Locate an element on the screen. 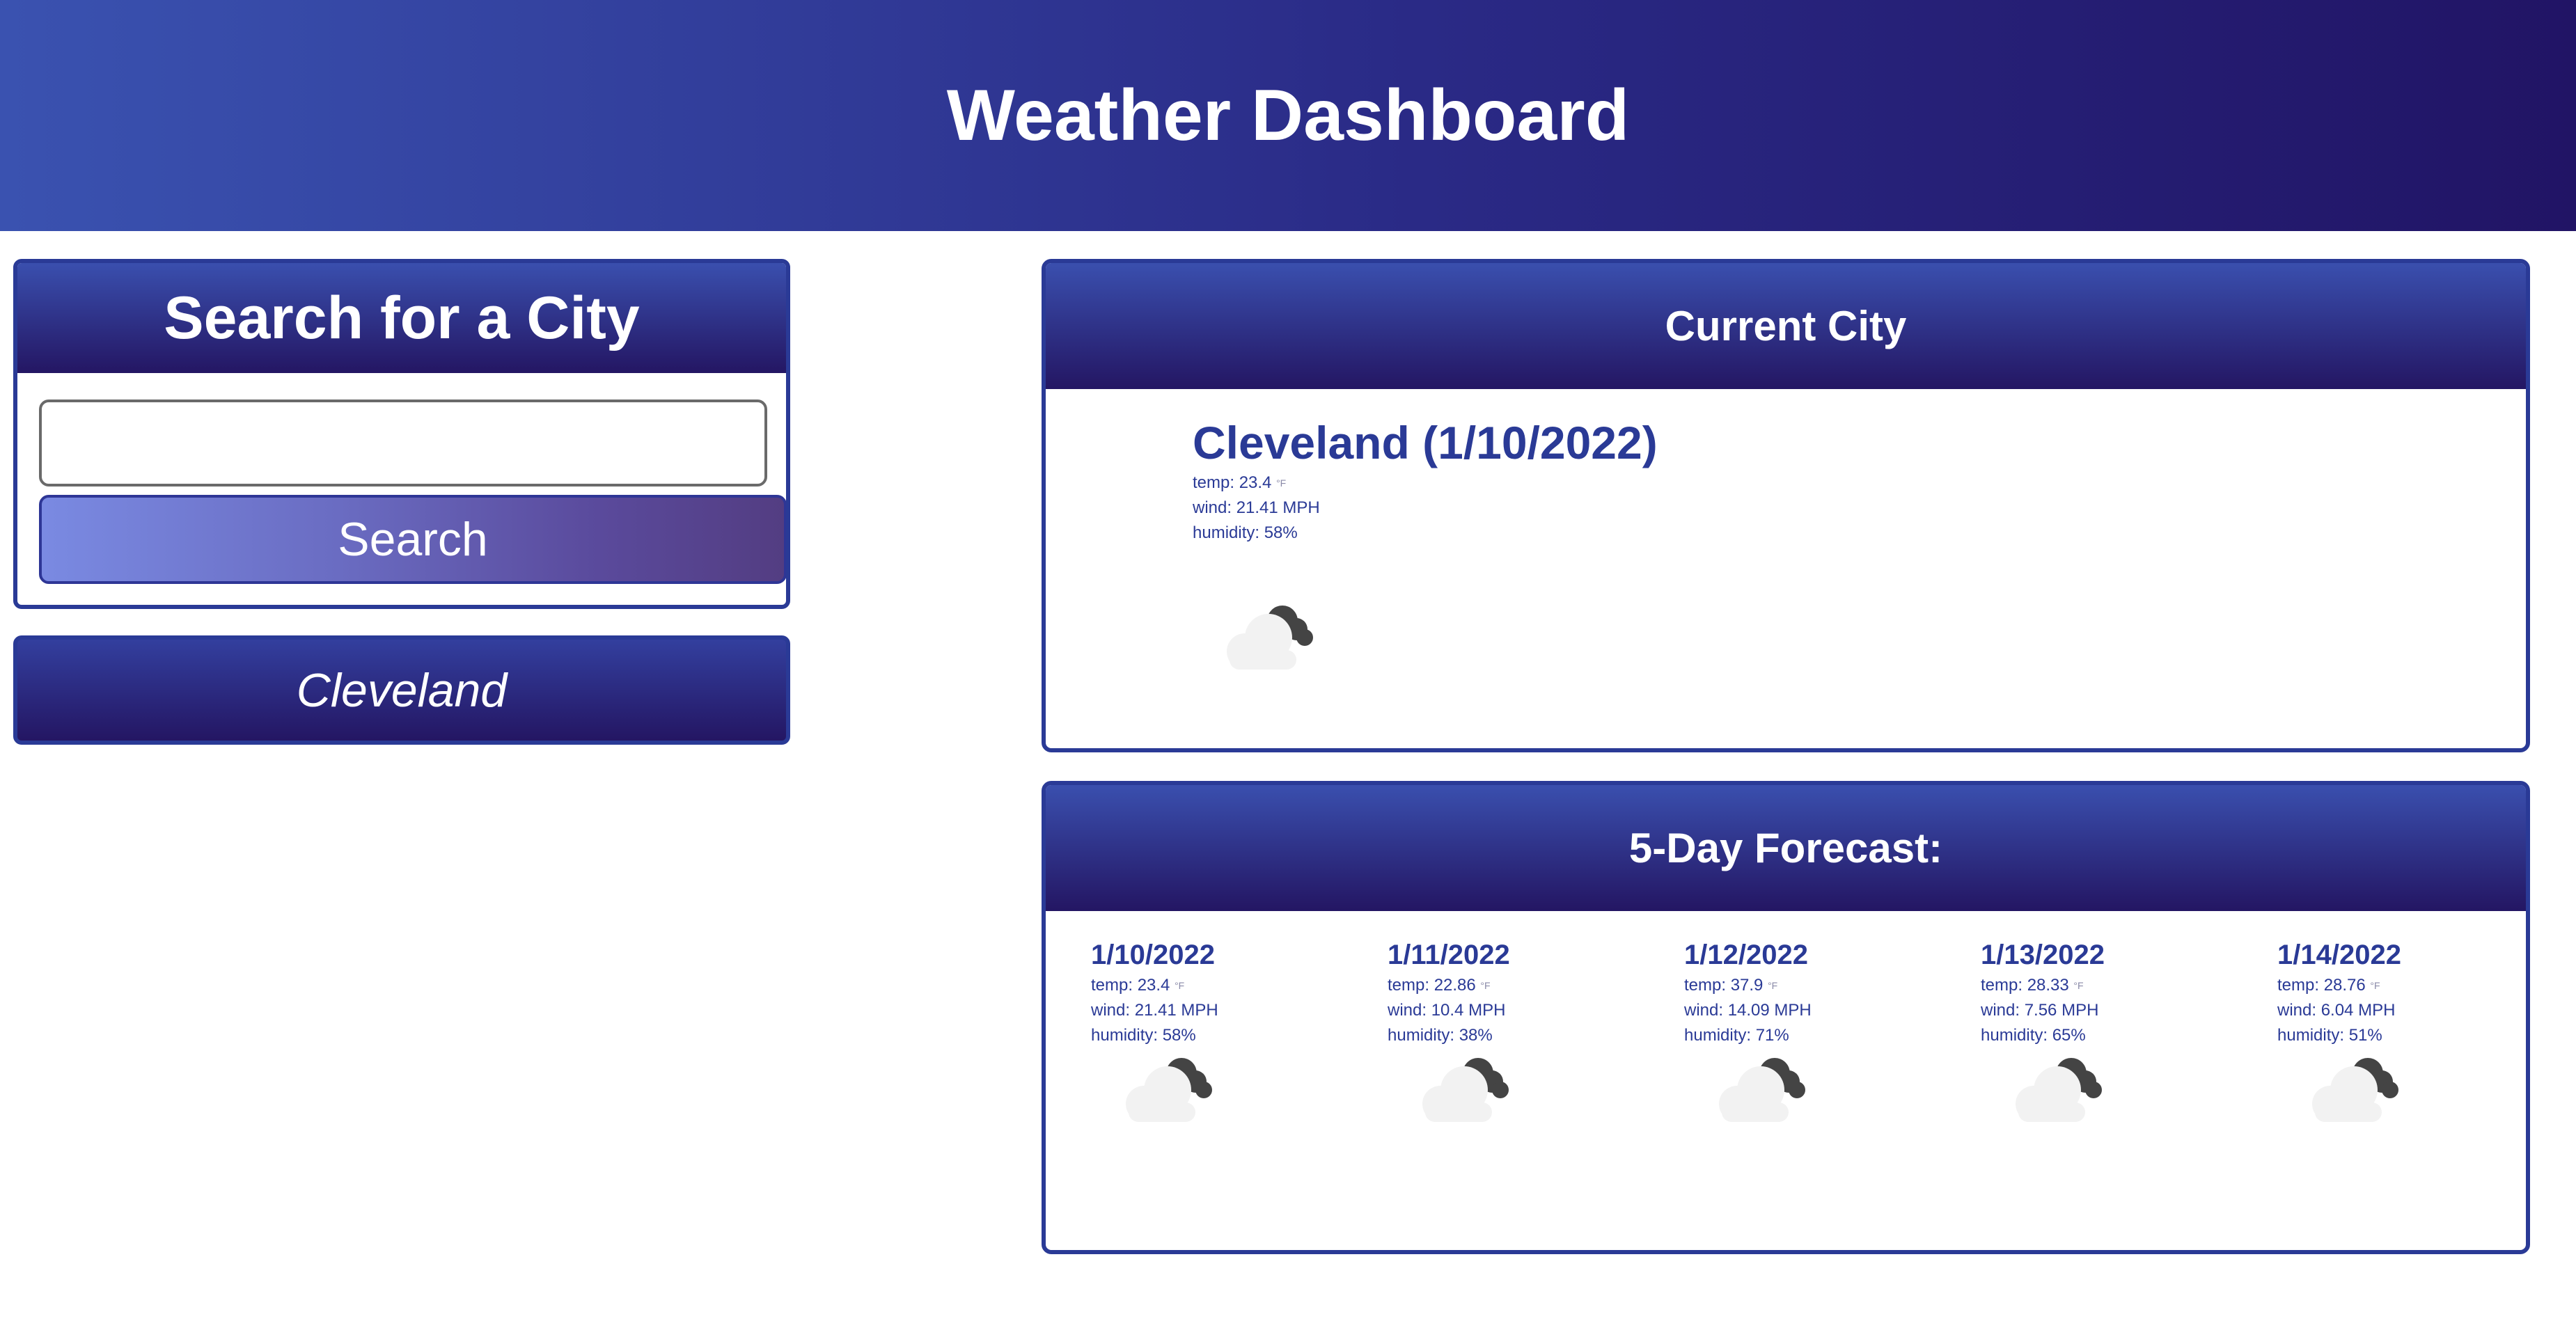  current-city-heading: Cleveland (1/10/2022) is located at coordinates (1425, 443).